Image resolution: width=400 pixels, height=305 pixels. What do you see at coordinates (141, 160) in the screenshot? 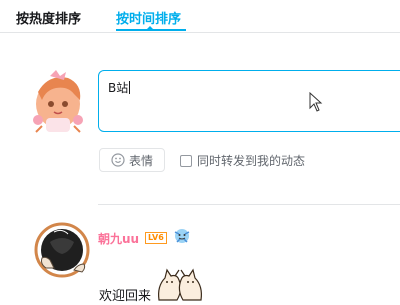
I see `emoji-button-label: 表情` at bounding box center [141, 160].